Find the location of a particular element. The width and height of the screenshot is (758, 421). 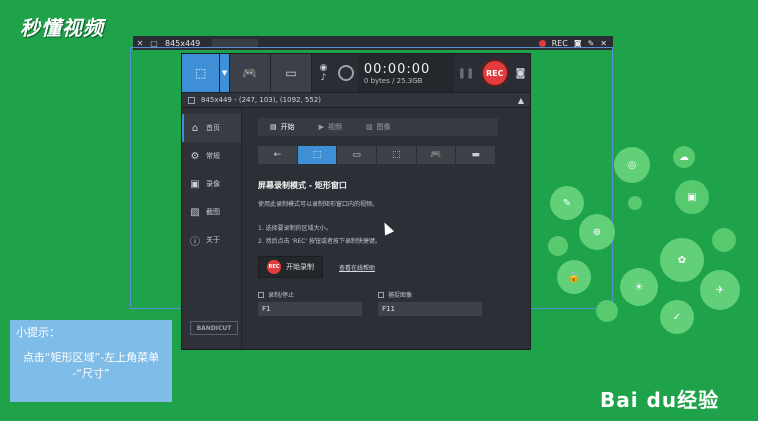

device-mode-button: ▭ is located at coordinates (291, 73).